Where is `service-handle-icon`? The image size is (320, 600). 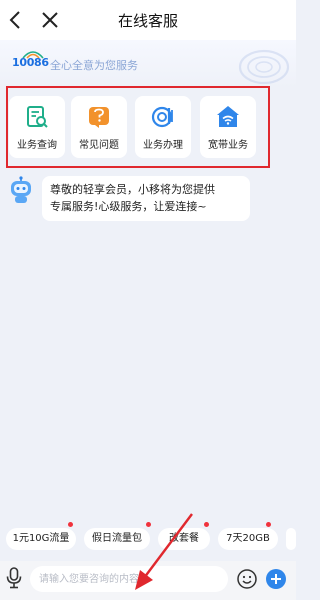
service-handle-icon is located at coordinates (162, 117).